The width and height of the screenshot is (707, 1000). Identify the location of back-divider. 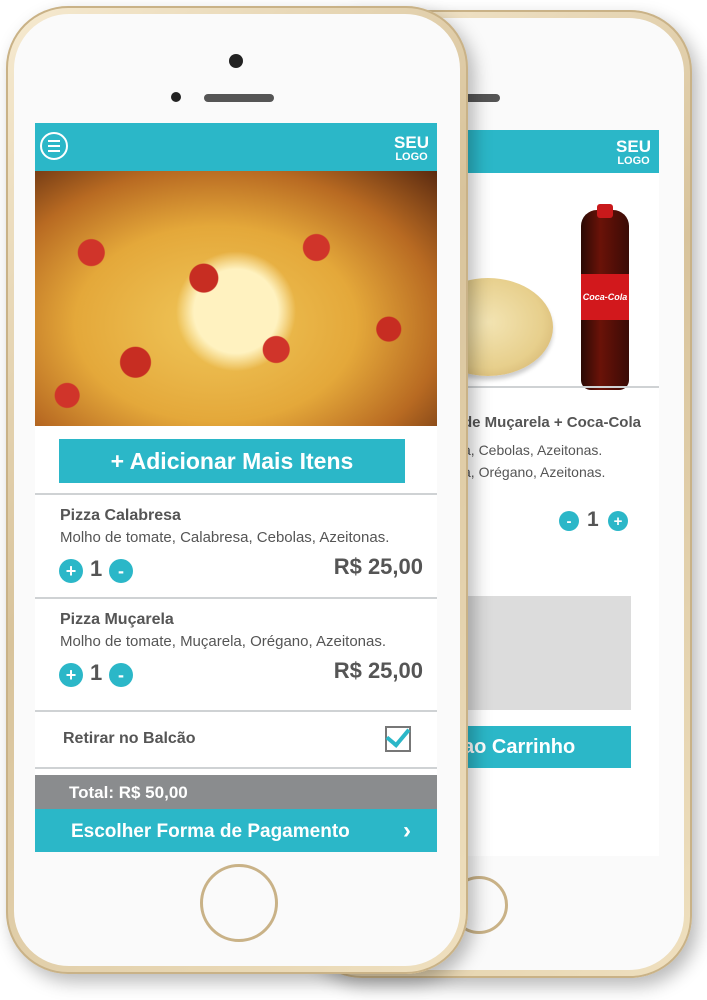
(561, 387).